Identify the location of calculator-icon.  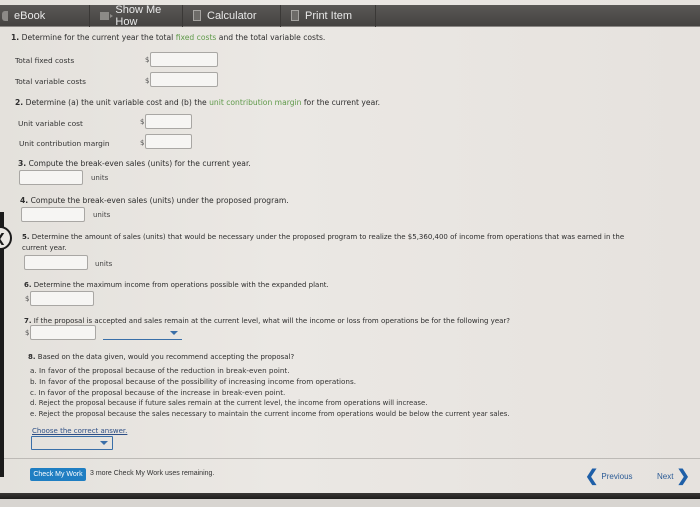
(197, 15).